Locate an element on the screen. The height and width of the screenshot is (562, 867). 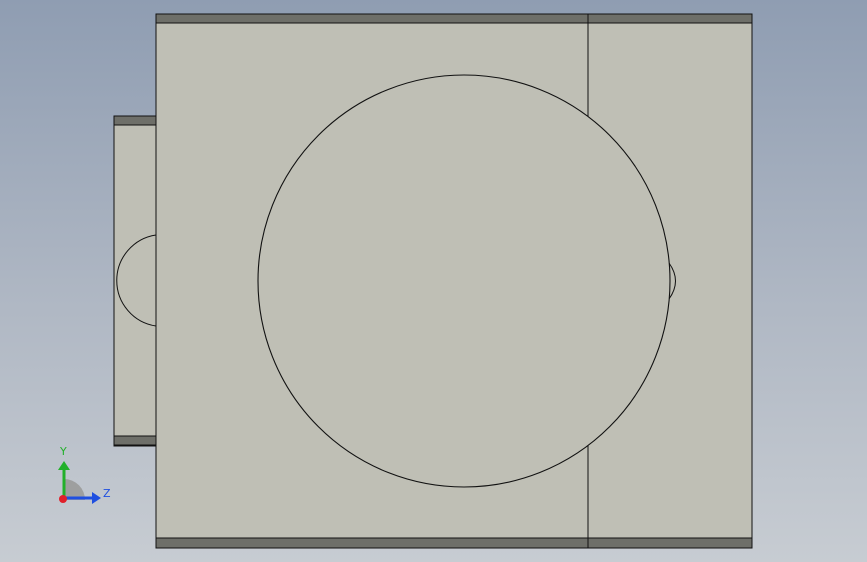
y-axis-arrowhead is located at coordinates (64, 465).